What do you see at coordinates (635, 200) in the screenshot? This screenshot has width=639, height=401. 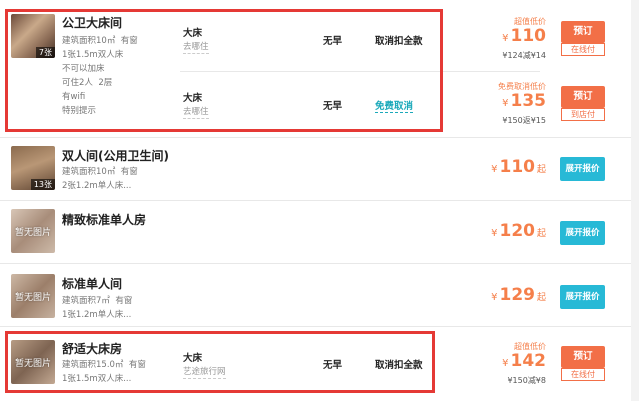 I see `scrollbar` at bounding box center [635, 200].